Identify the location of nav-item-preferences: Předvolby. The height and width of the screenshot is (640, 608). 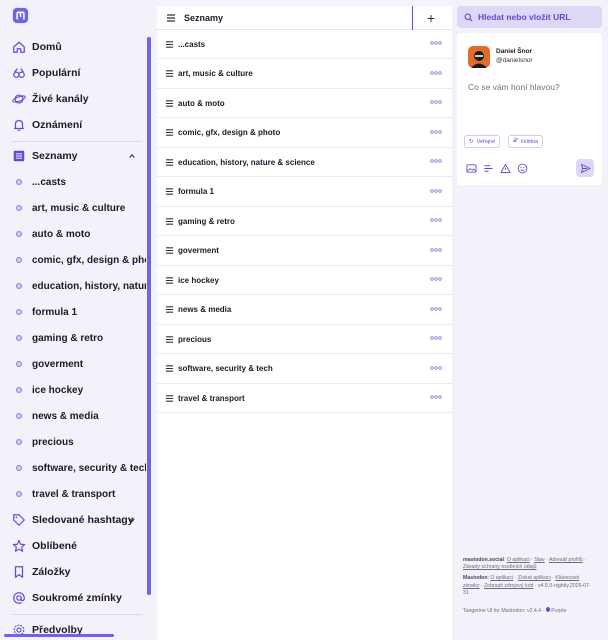
(47, 630).